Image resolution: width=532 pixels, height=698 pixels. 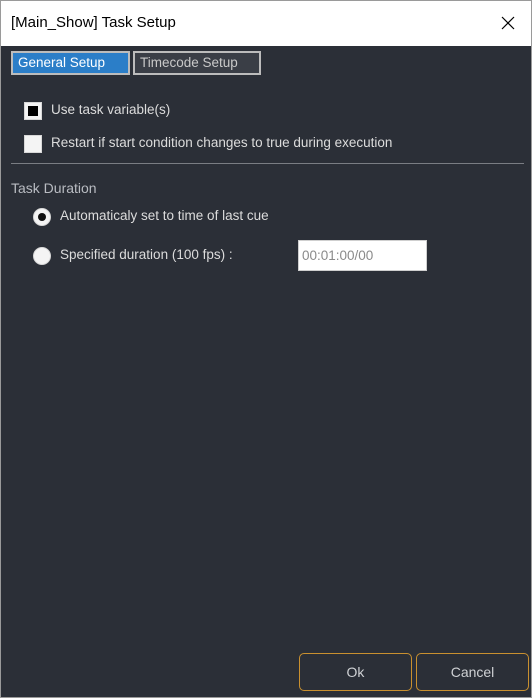 I want to click on radio-selected-dot, so click(x=42, y=217).